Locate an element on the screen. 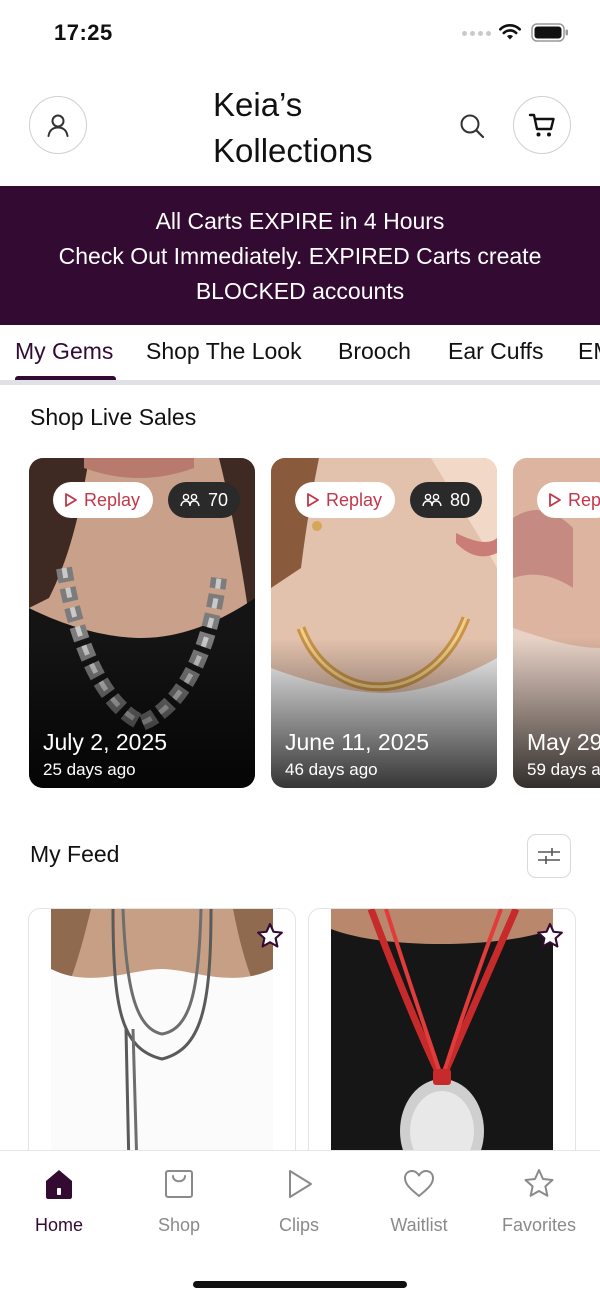 The height and width of the screenshot is (1299, 600). feed-filter-button is located at coordinates (549, 856).